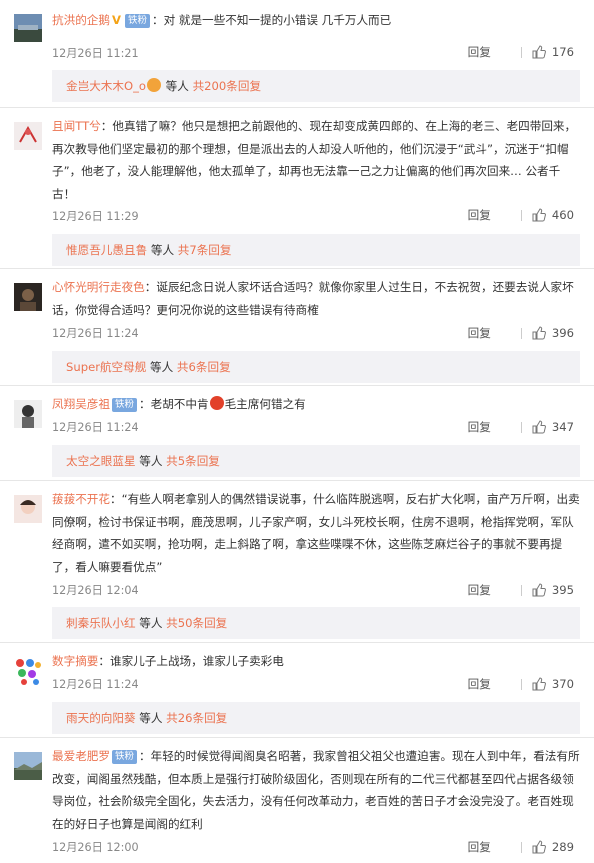 The image size is (594, 863). What do you see at coordinates (193, 461) in the screenshot?
I see `reply-count: 共5条回复` at bounding box center [193, 461].